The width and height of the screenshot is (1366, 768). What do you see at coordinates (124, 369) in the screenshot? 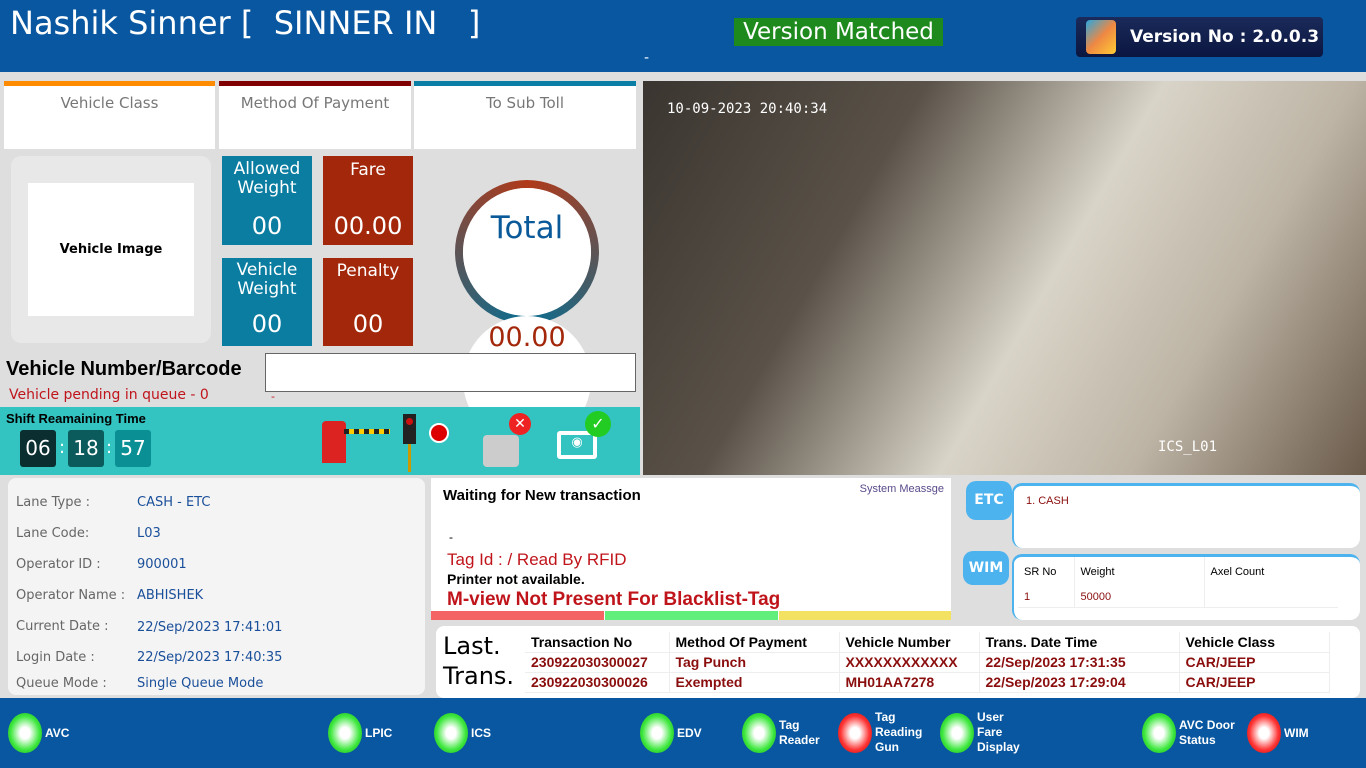
I see `vehicle-number-label: Vehicle Number/Barcode` at bounding box center [124, 369].